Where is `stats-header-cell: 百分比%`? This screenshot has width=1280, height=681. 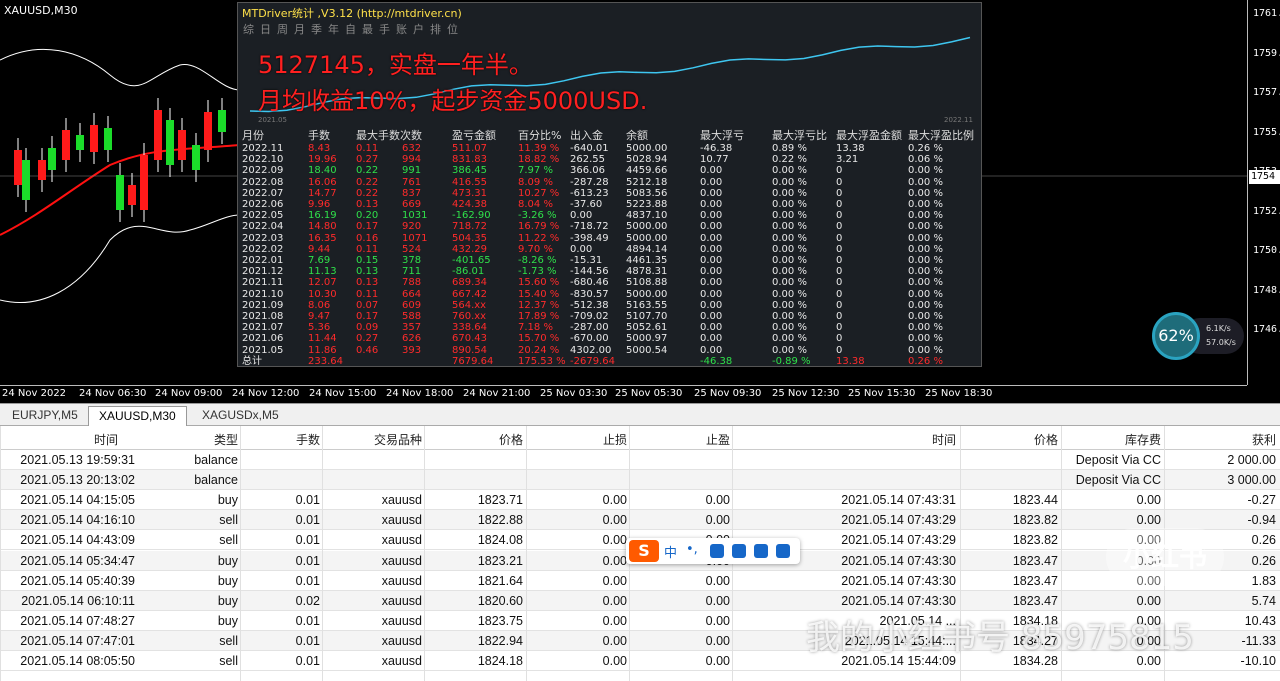 stats-header-cell: 百分比% is located at coordinates (540, 135).